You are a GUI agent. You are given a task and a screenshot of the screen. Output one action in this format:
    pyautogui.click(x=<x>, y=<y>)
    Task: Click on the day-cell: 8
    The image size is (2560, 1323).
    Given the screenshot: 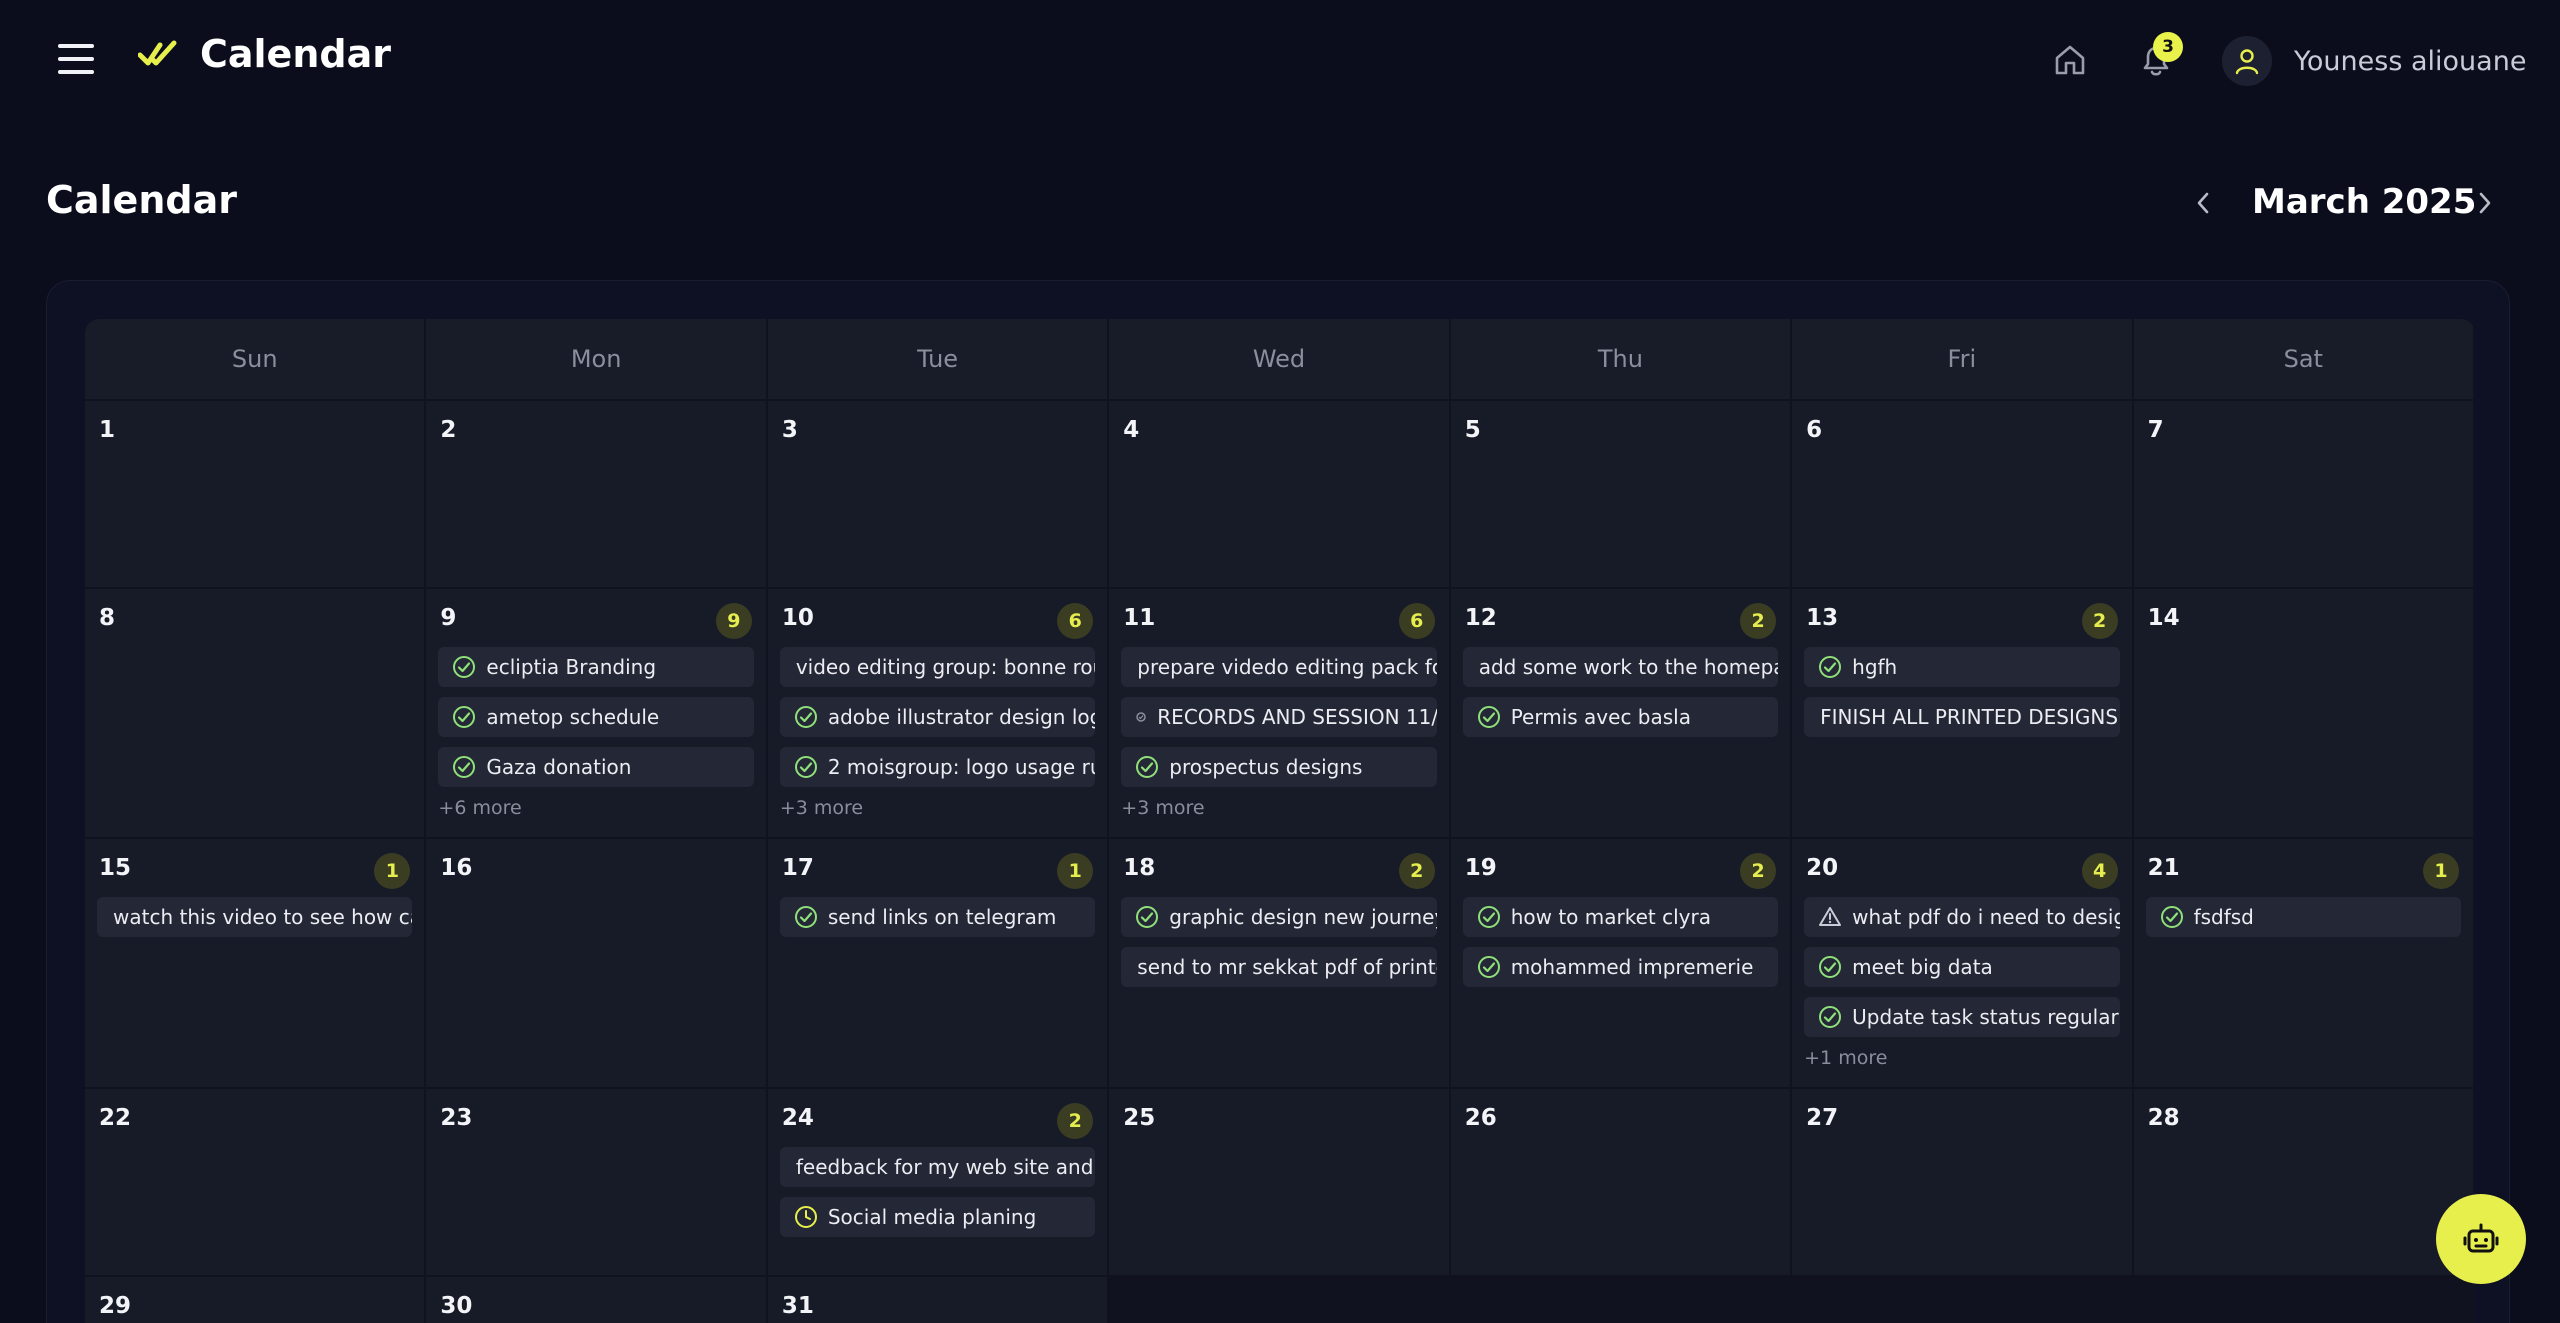 What is the action you would take?
    pyautogui.click(x=256, y=712)
    